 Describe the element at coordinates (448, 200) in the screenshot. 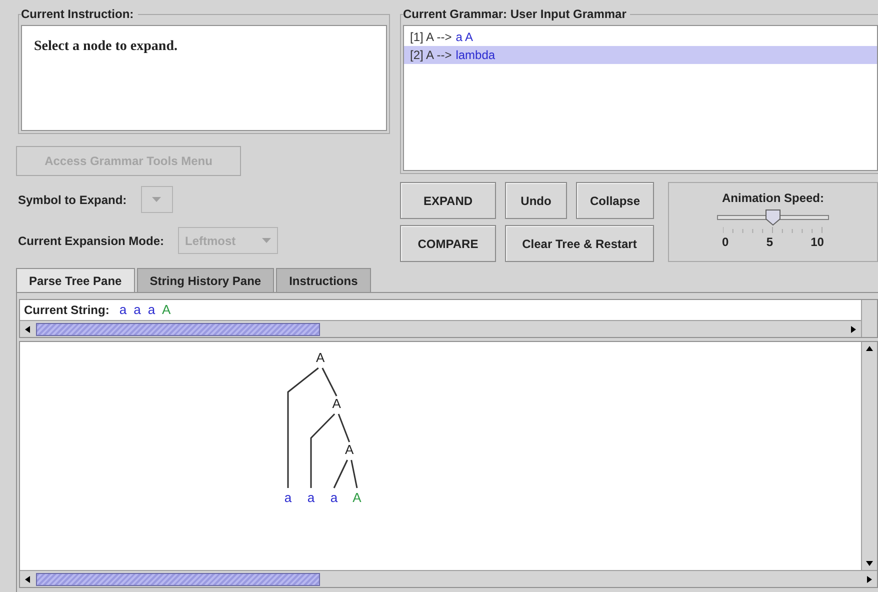

I see `action-button: EXPAND` at that location.